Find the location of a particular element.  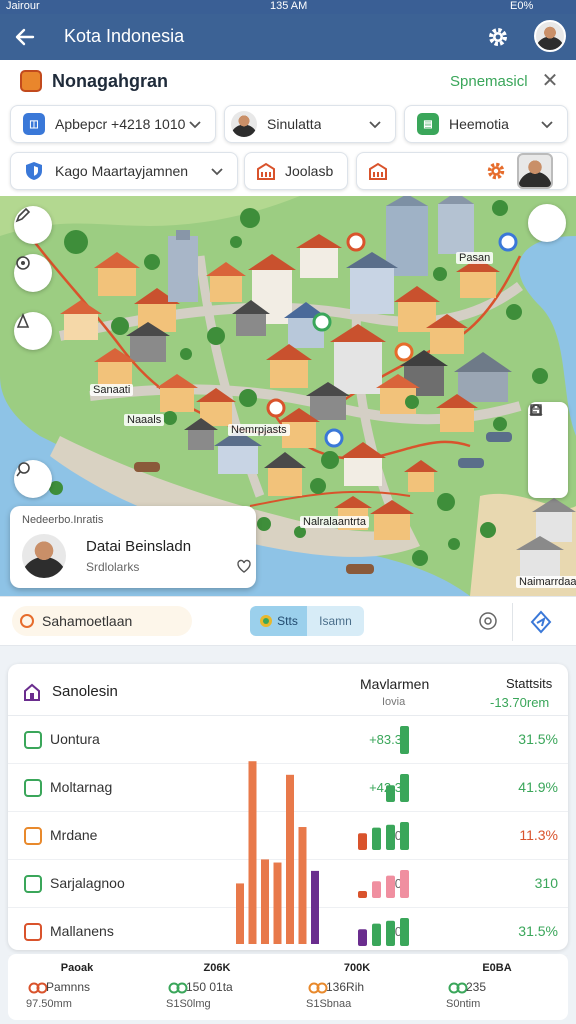

pin-icon is located at coordinates (38, 988).